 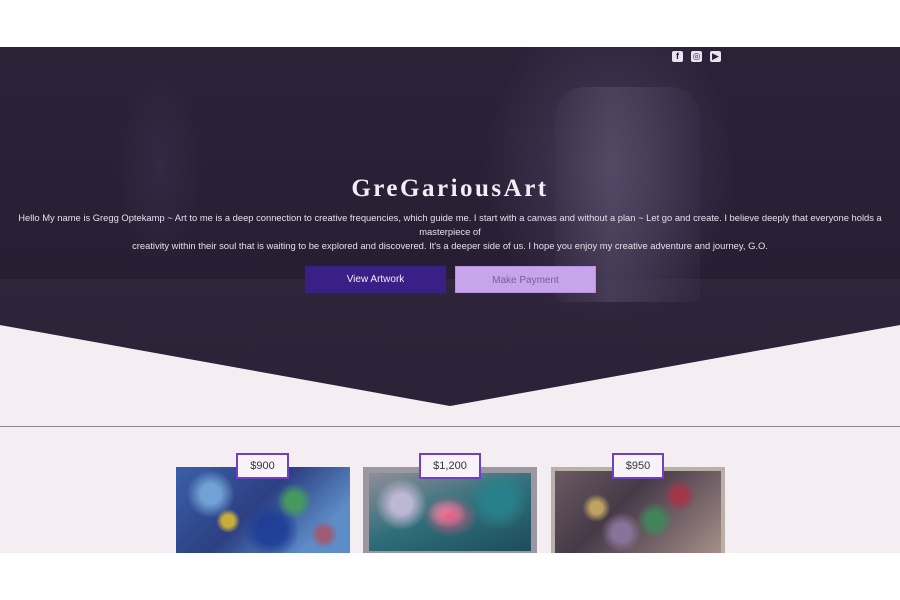 I want to click on youtube-icon: ▶, so click(x=715, y=56).